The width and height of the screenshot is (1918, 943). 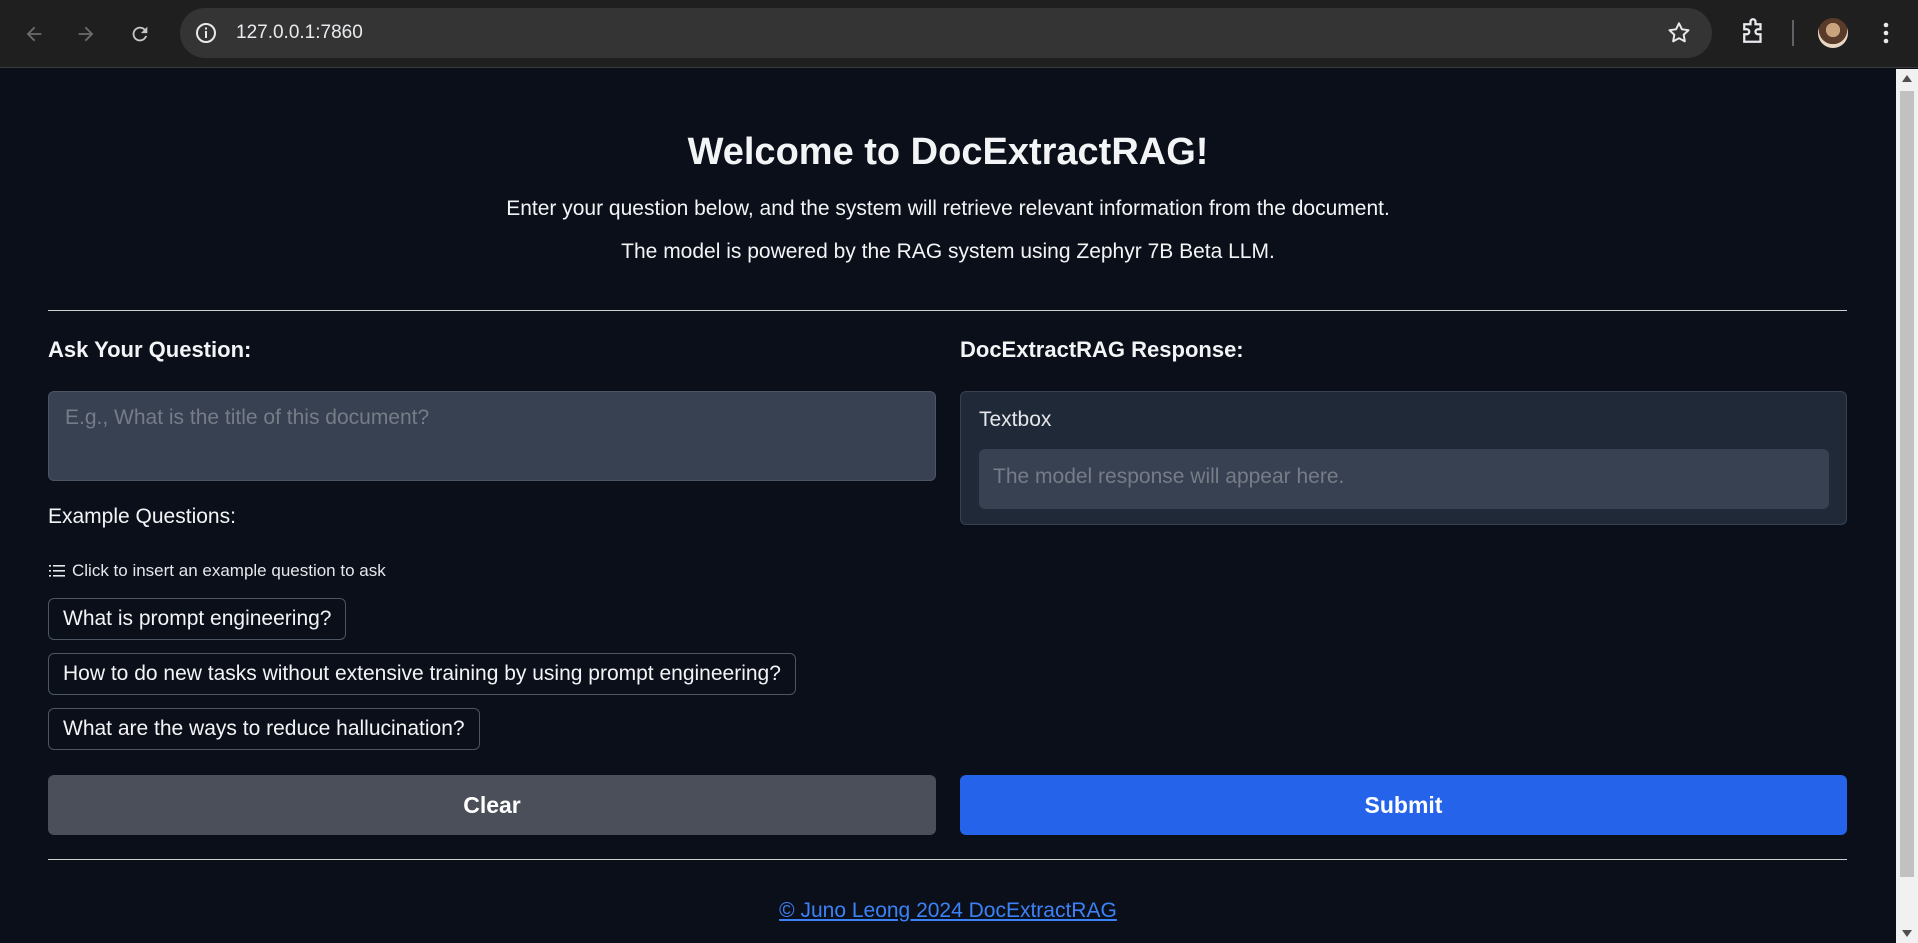 I want to click on kebab-menu-icon, so click(x=1886, y=33).